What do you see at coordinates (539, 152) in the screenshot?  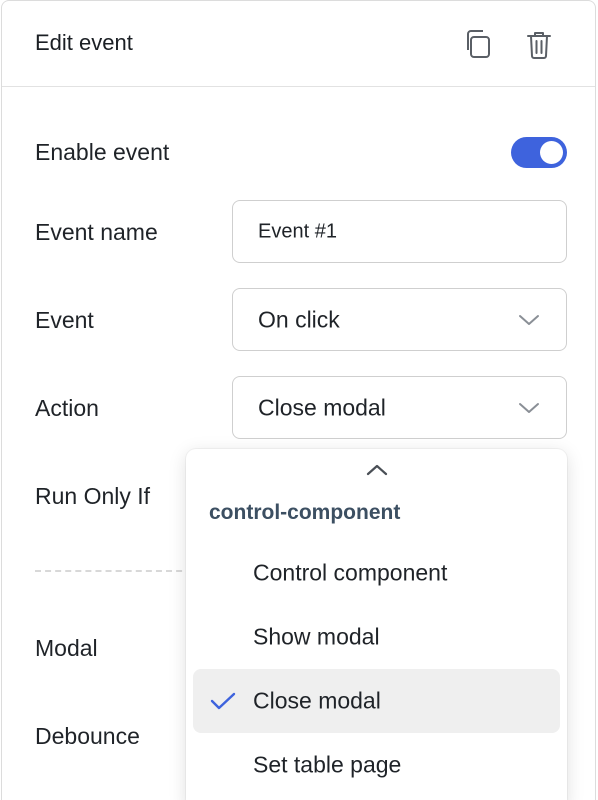 I see `enable-event-toggle` at bounding box center [539, 152].